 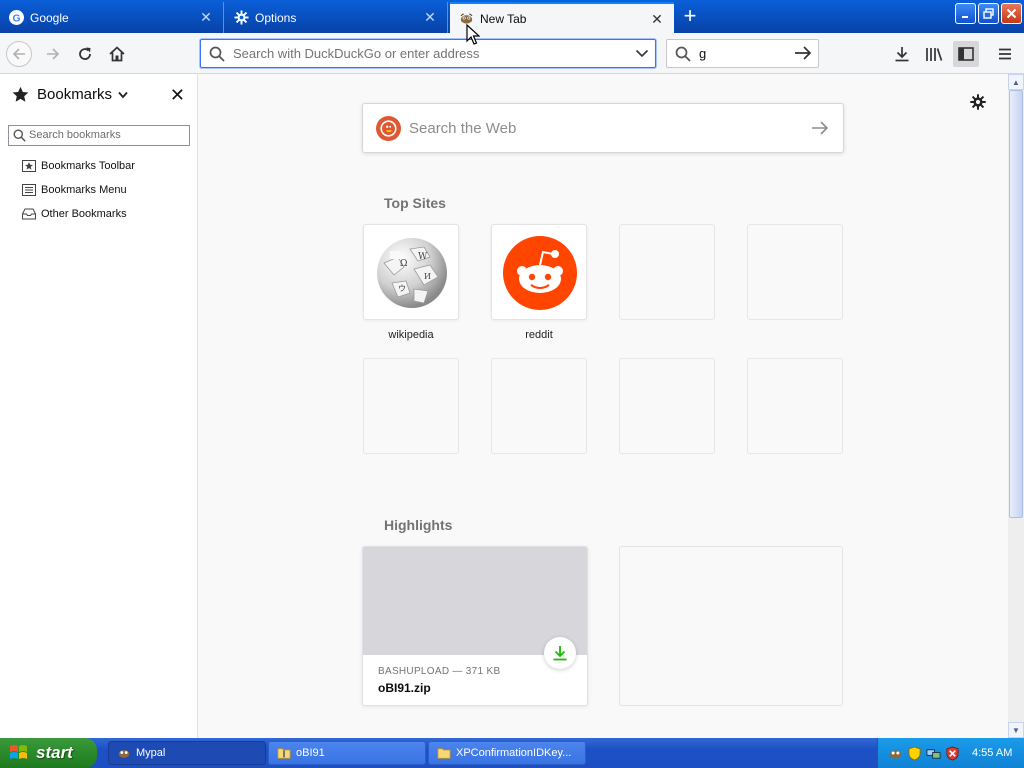 I want to click on hamburger-icon, so click(x=1005, y=54).